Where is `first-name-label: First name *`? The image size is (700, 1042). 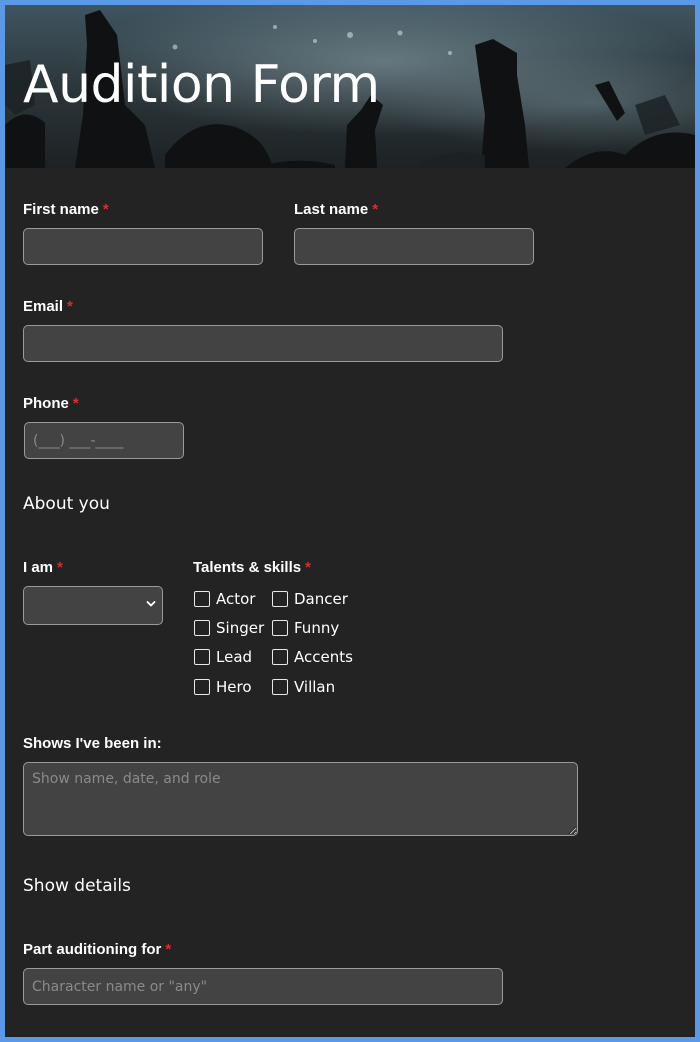 first-name-label: First name * is located at coordinates (66, 210).